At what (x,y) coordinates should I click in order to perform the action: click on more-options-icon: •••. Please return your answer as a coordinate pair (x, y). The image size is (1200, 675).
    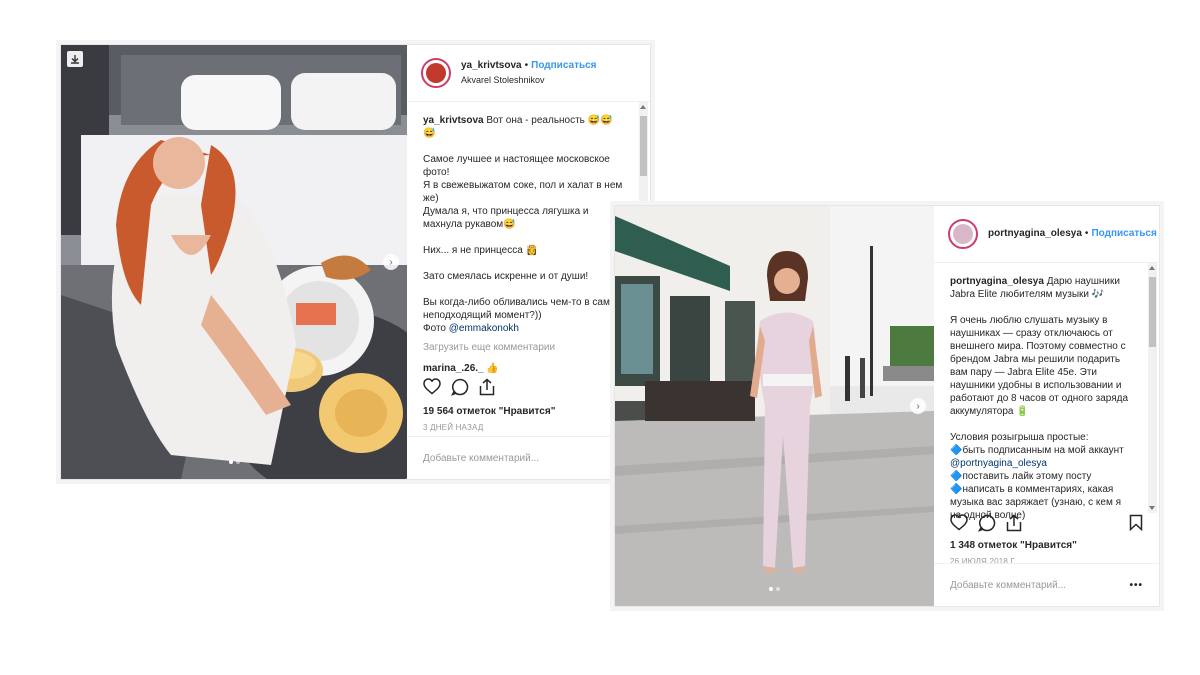
    Looking at the image, I should click on (1136, 585).